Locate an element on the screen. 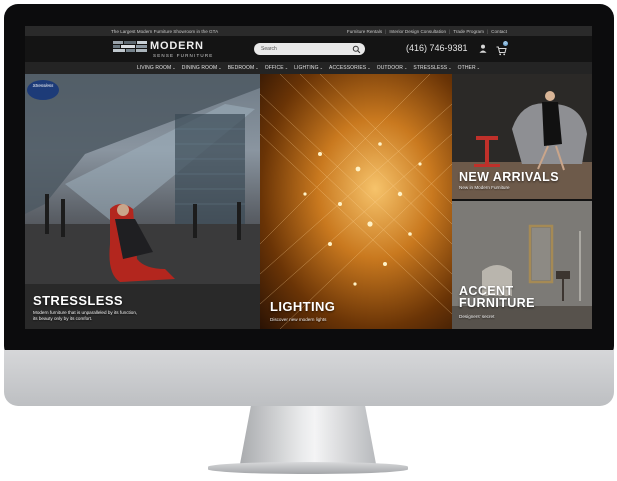 The image size is (617, 481). nav-item-living-room: LIVING ROOM⌄ is located at coordinates (156, 68).